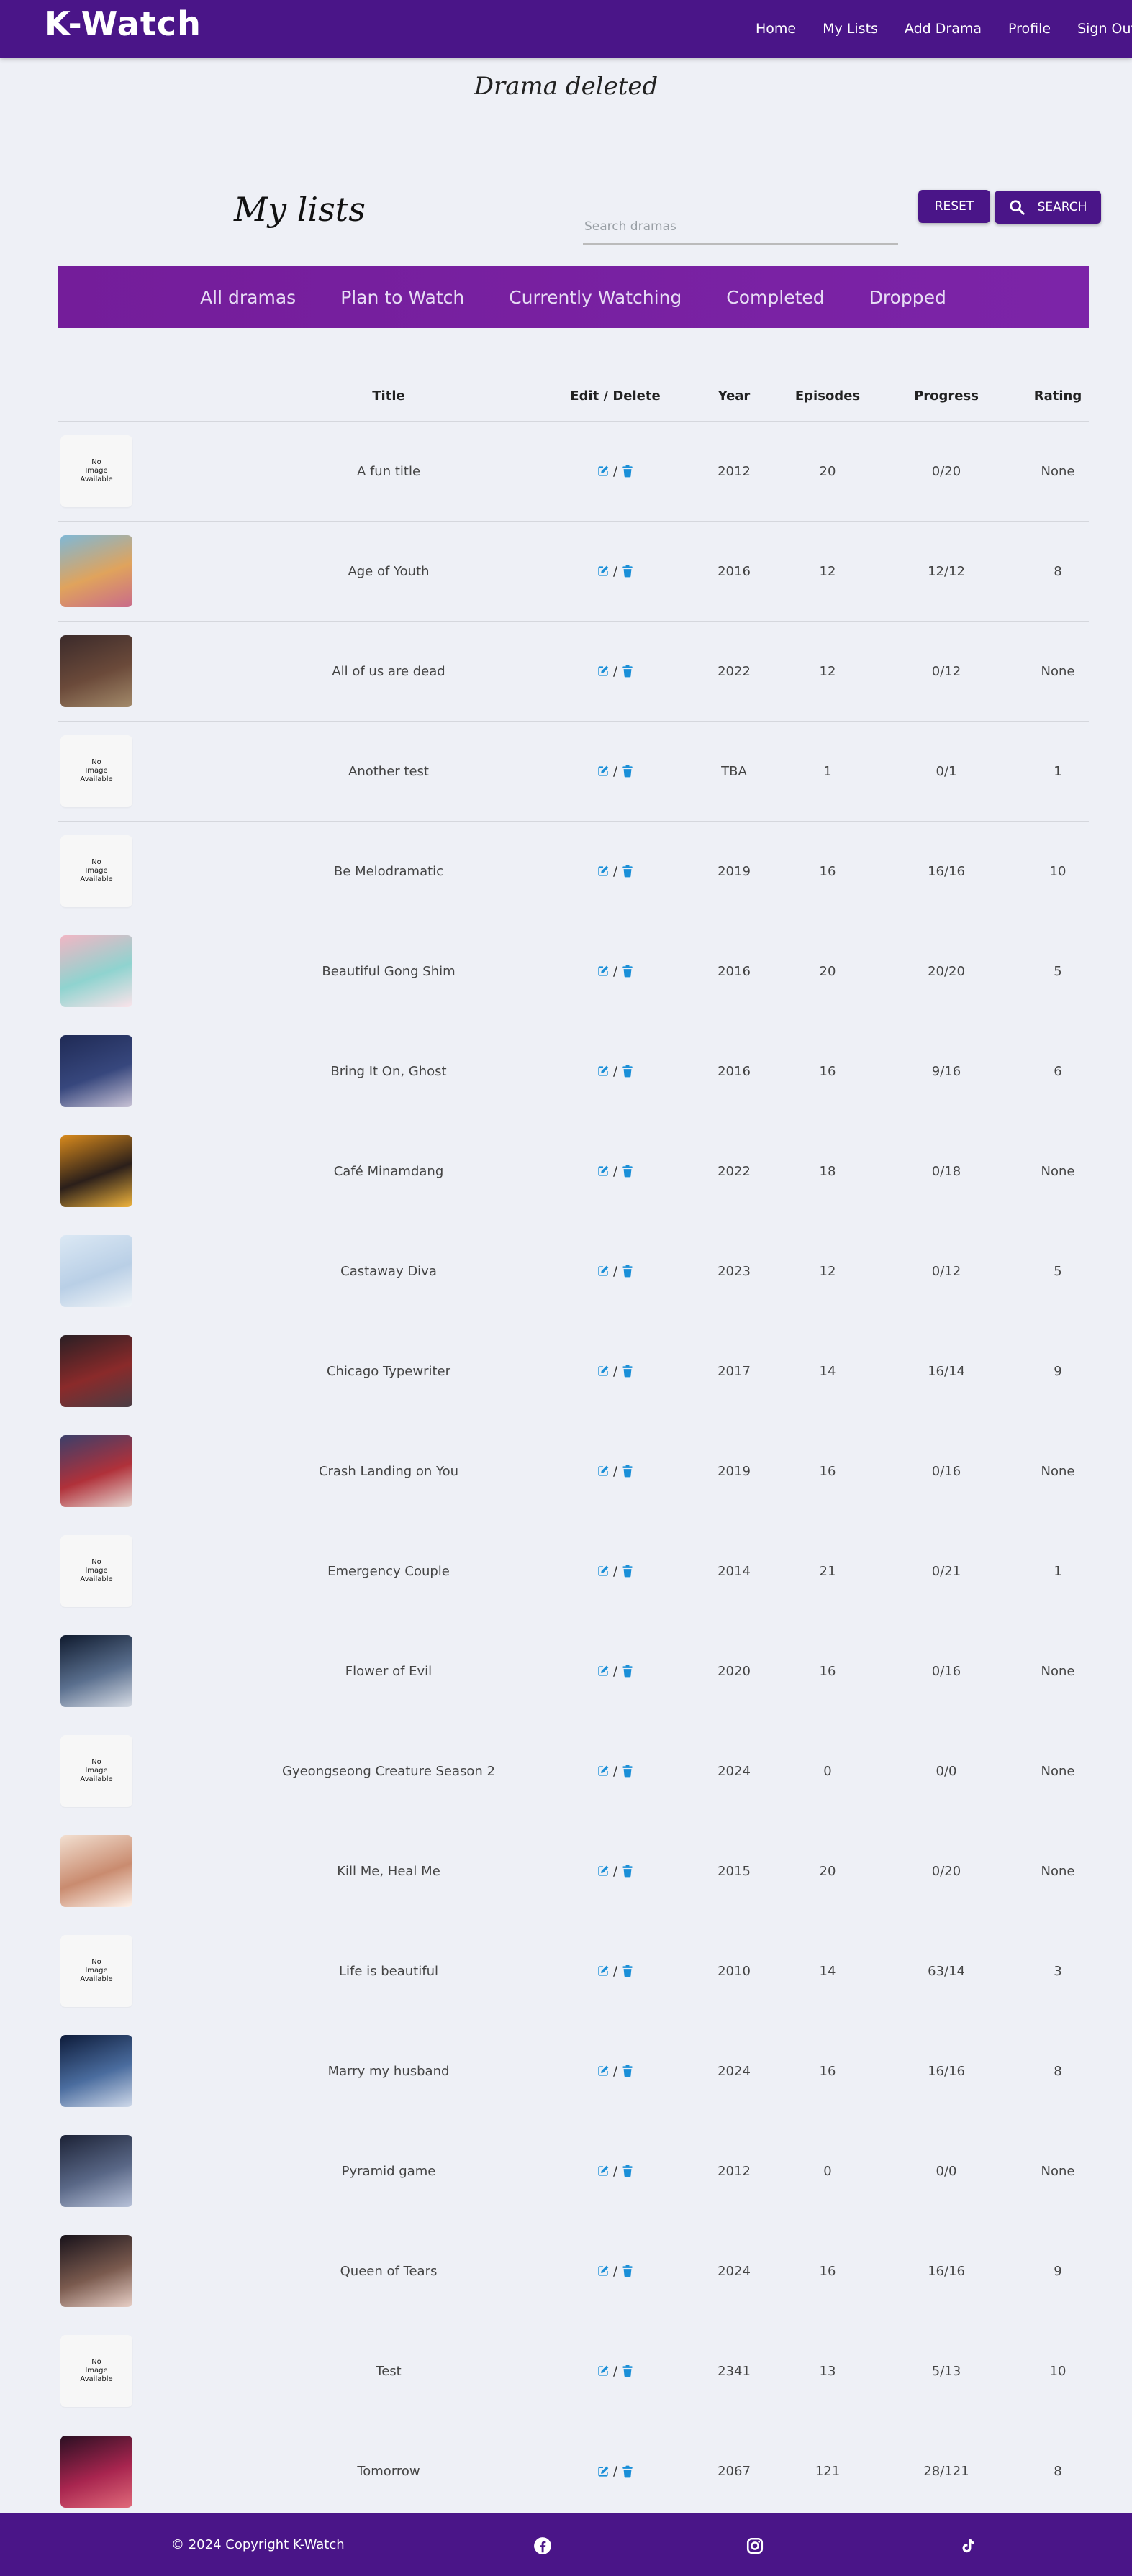  What do you see at coordinates (734, 871) in the screenshot?
I see `drama-year: 2019` at bounding box center [734, 871].